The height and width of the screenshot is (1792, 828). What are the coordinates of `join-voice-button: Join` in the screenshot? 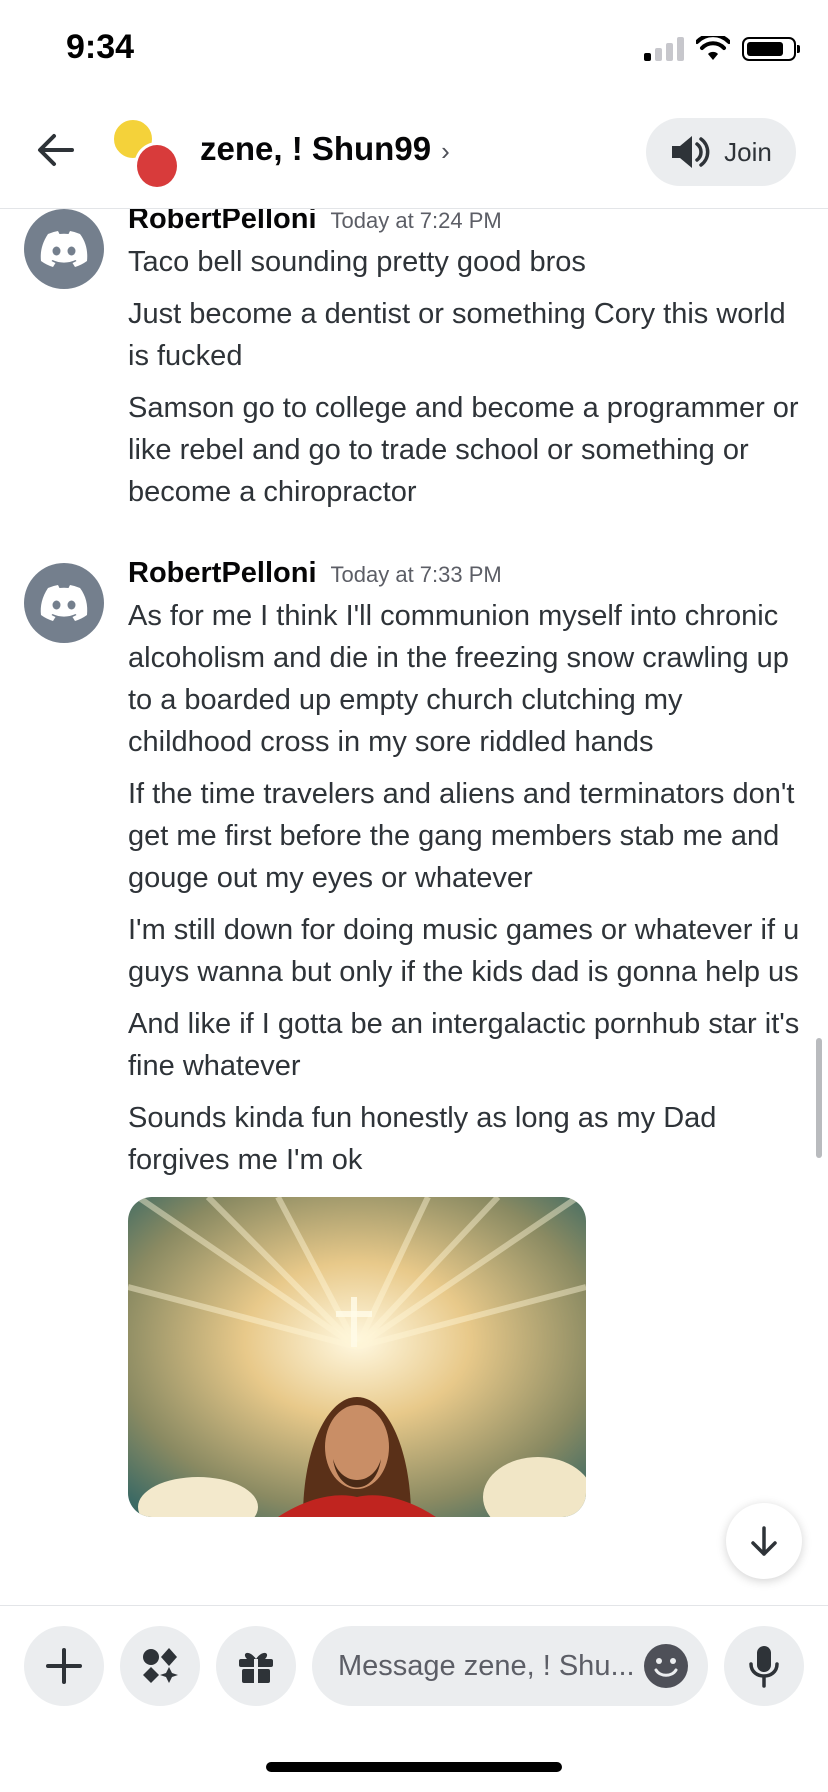 It's located at (721, 152).